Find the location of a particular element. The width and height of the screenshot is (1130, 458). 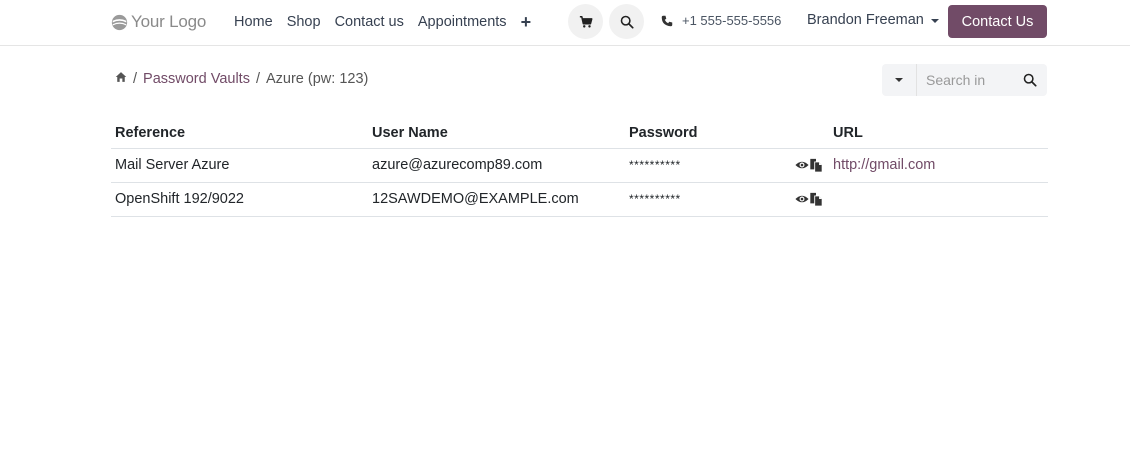

main-menu: Home Shop Contact us Appointments + is located at coordinates (382, 22).